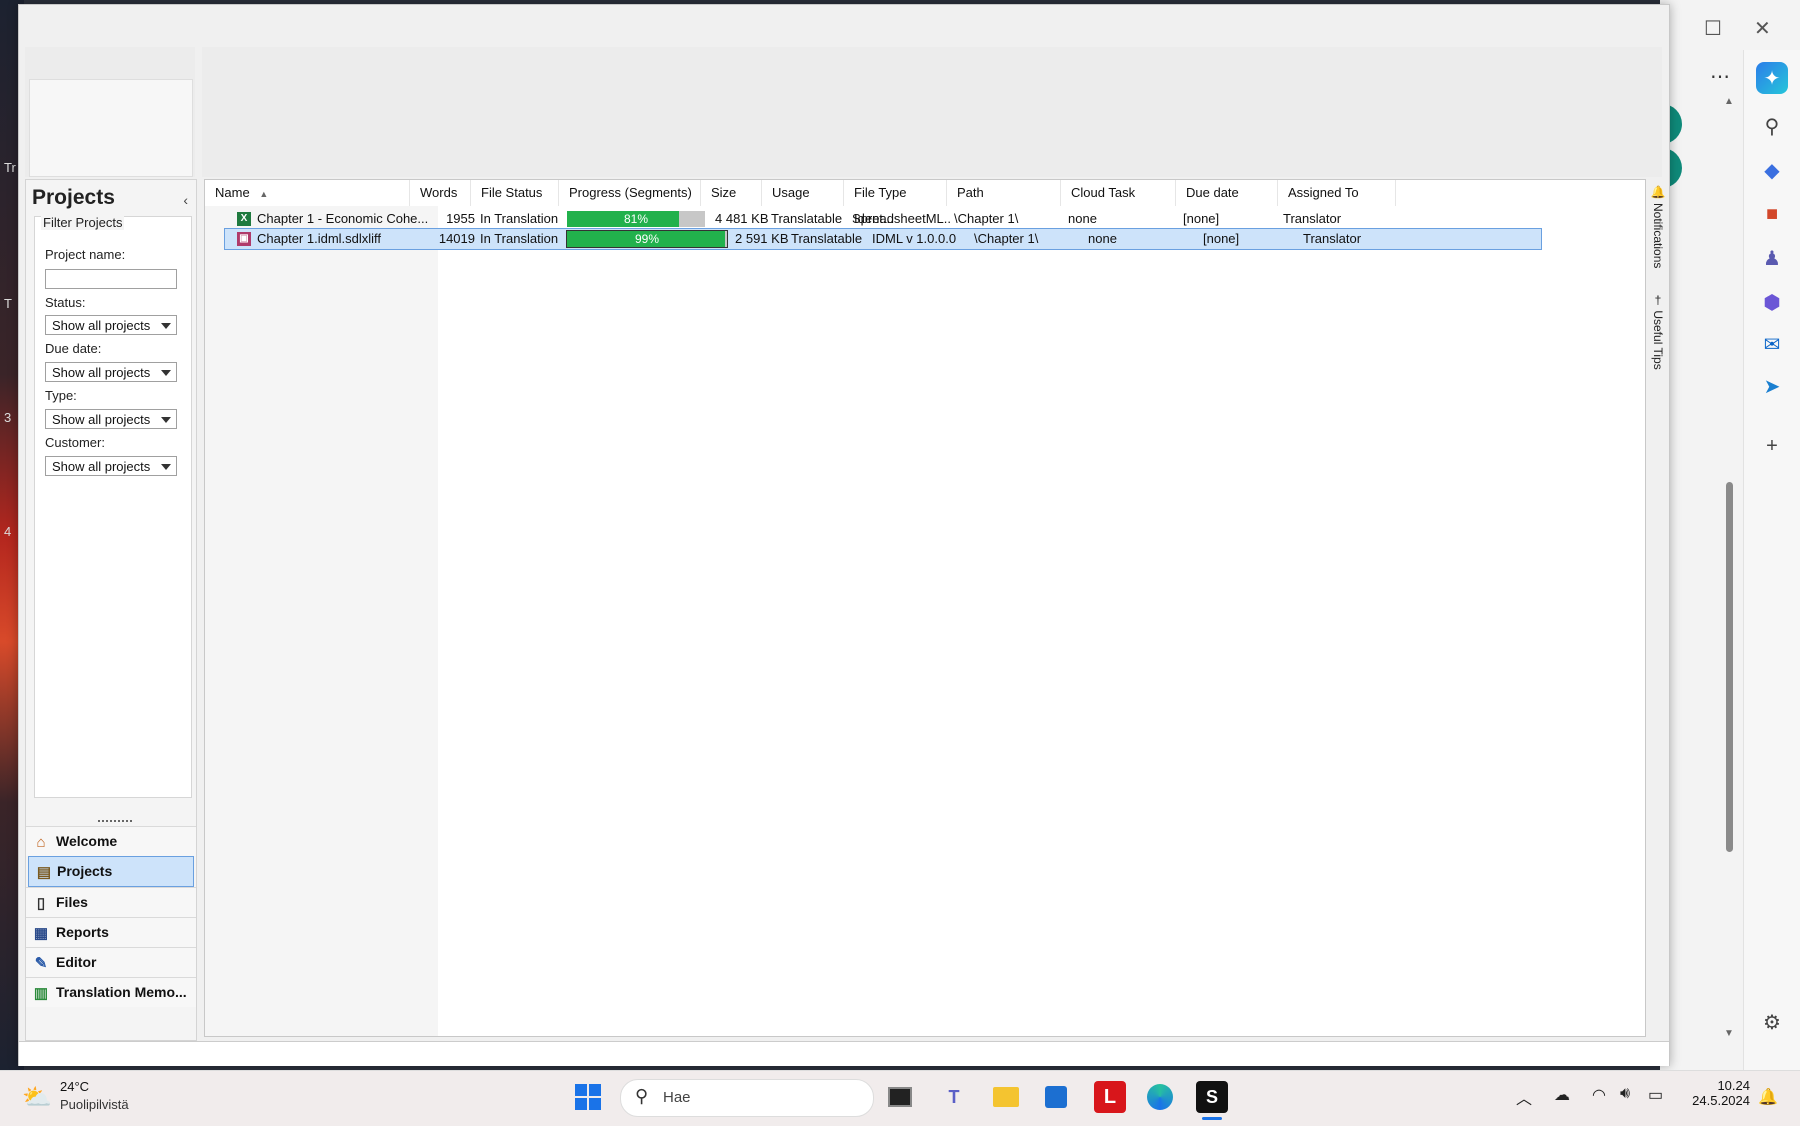 Image resolution: width=1800 pixels, height=1126 pixels. I want to click on nav-label: Projects, so click(85, 871).